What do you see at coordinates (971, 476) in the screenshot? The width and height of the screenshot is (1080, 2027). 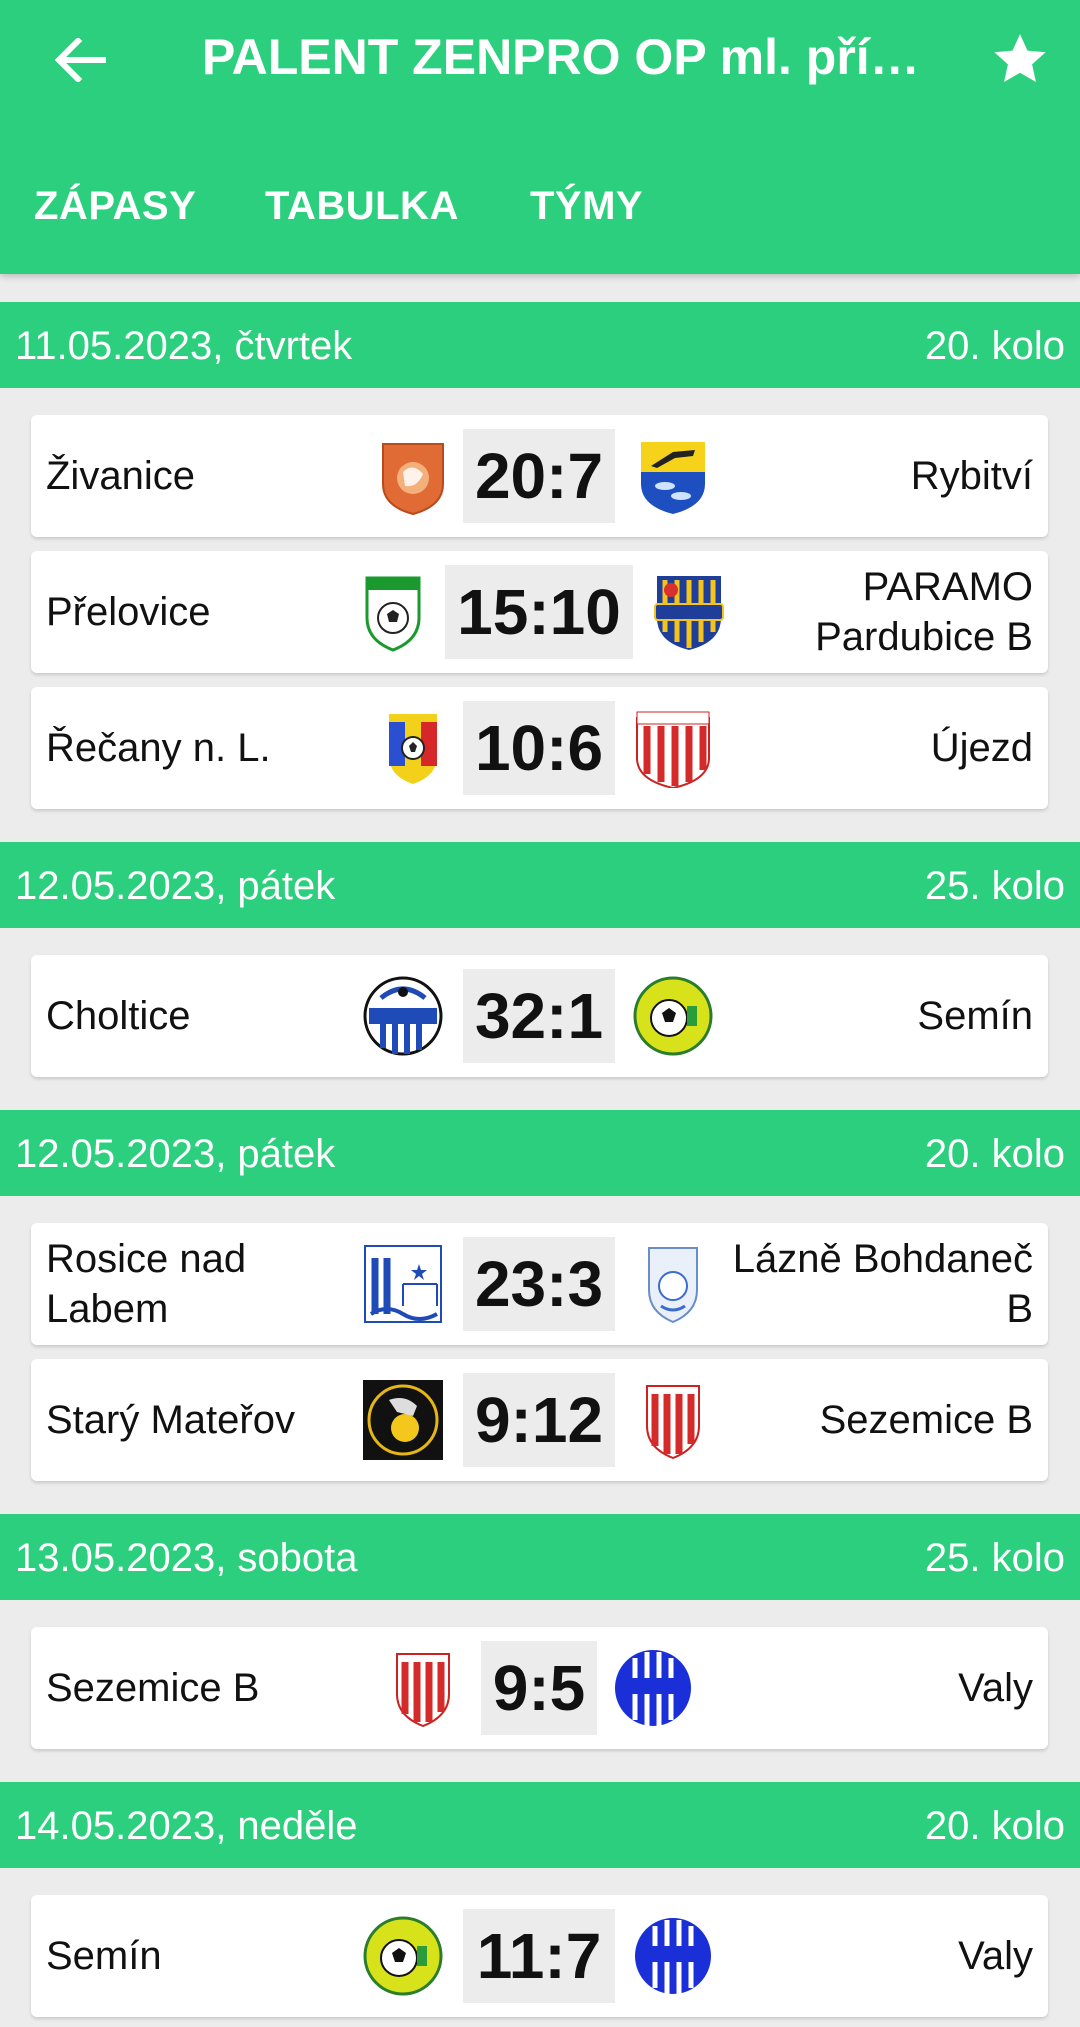 I see `away-team-name: Rybitví` at bounding box center [971, 476].